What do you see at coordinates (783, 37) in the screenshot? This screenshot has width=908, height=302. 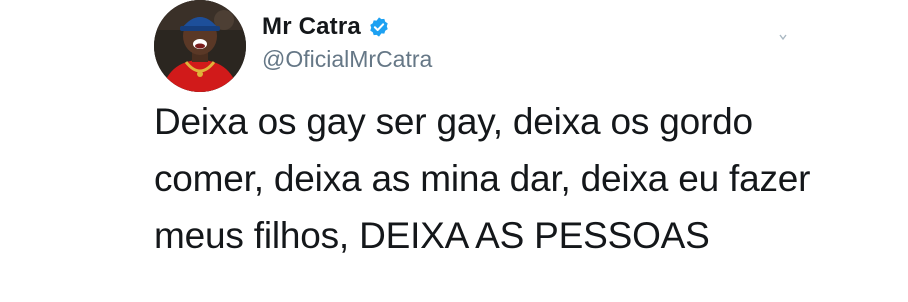 I see `tweet-menu-chevron-icon` at bounding box center [783, 37].